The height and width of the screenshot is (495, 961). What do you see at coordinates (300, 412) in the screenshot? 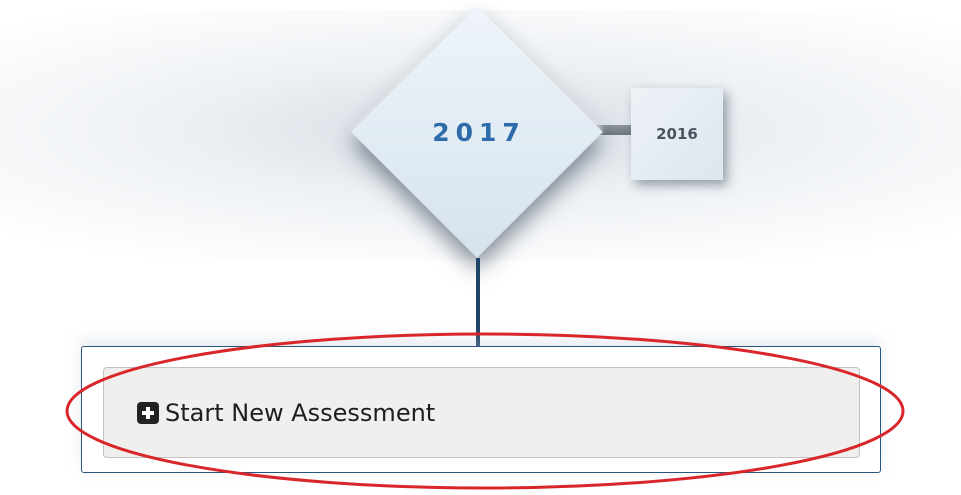
I see `start-new-assessment-label: Start New Assessment` at bounding box center [300, 412].